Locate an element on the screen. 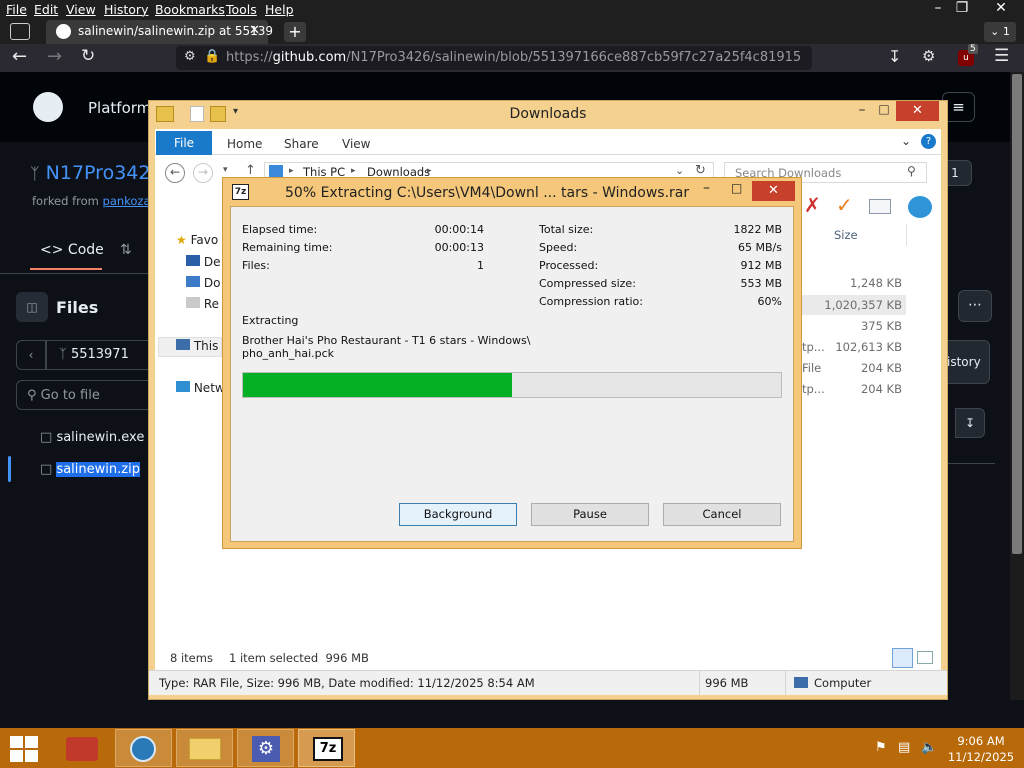 The width and height of the screenshot is (1024, 768). sevenzip-icon: 7z is located at coordinates (328, 749).